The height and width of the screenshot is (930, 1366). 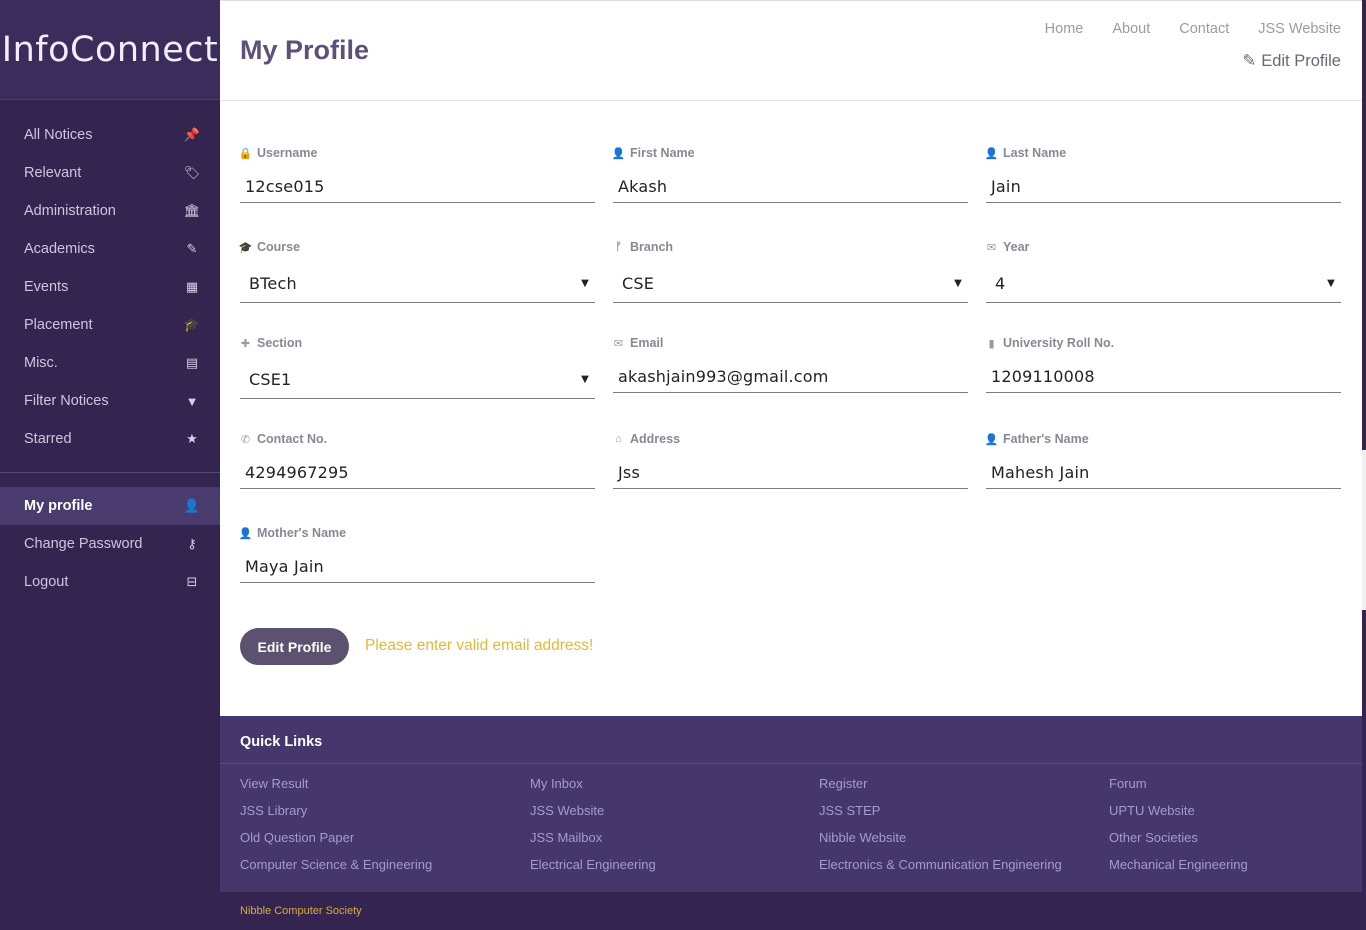 I want to click on link-mechanical: Mechanical Engineering, so click(x=1178, y=864).